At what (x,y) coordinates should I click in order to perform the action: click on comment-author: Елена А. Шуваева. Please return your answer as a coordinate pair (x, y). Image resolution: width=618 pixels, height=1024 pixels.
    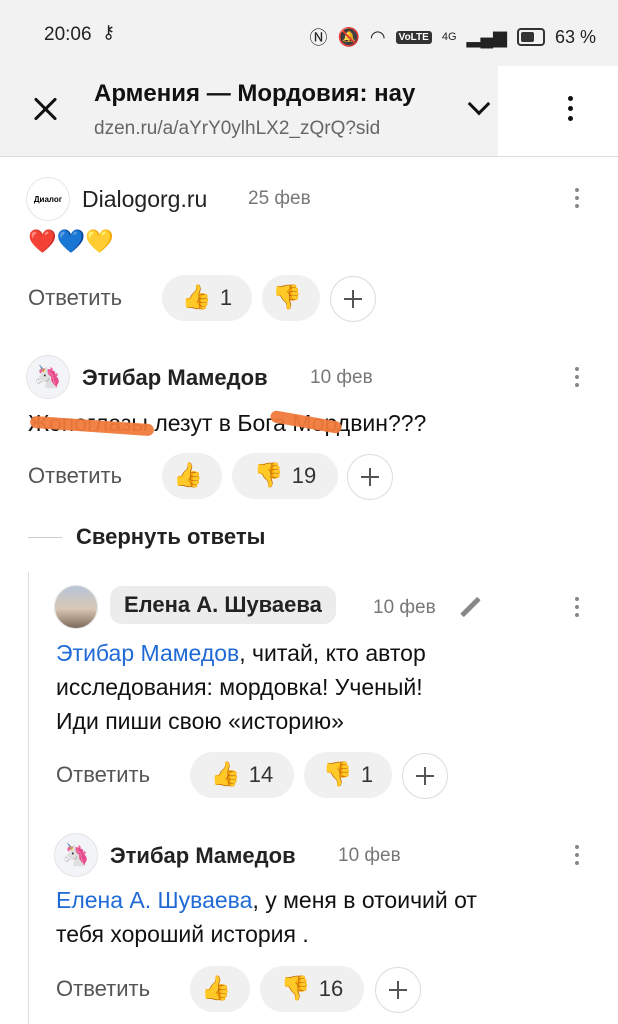
    Looking at the image, I should click on (223, 605).